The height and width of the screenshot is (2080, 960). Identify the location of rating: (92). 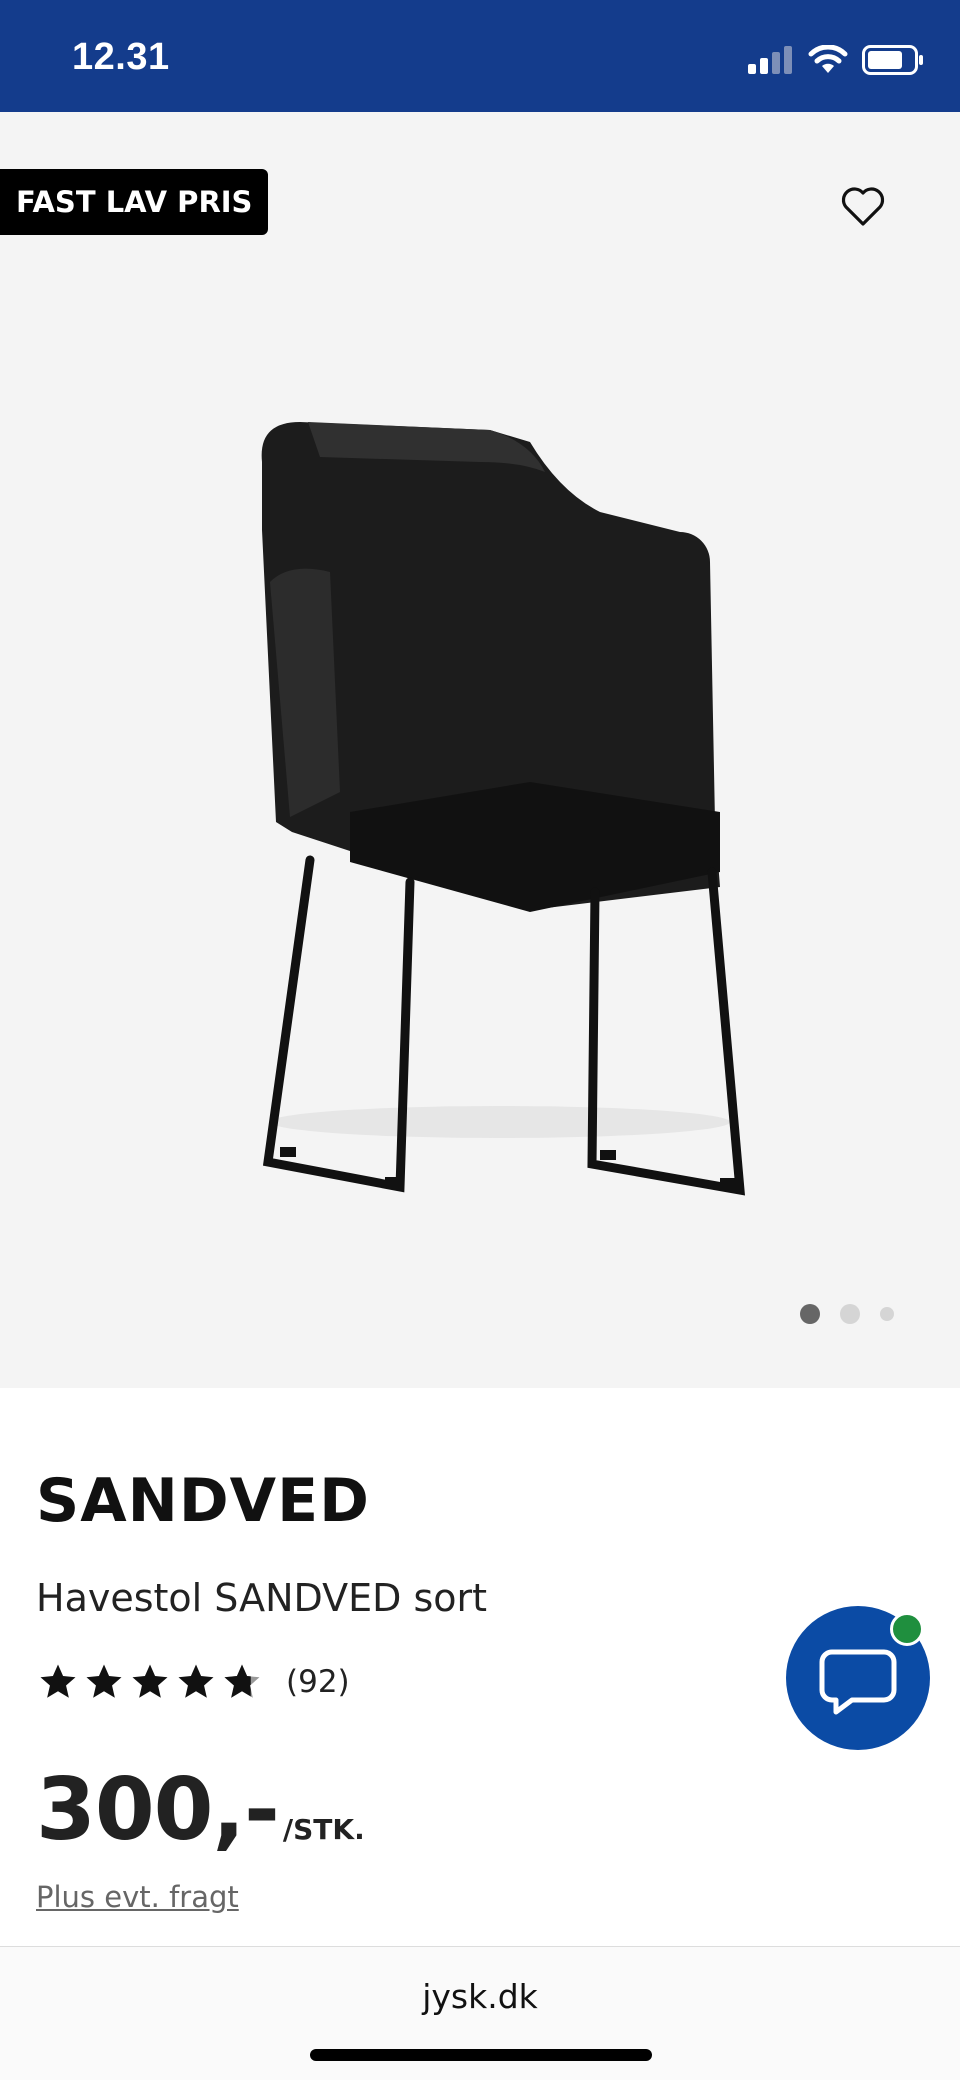
(193, 1682).